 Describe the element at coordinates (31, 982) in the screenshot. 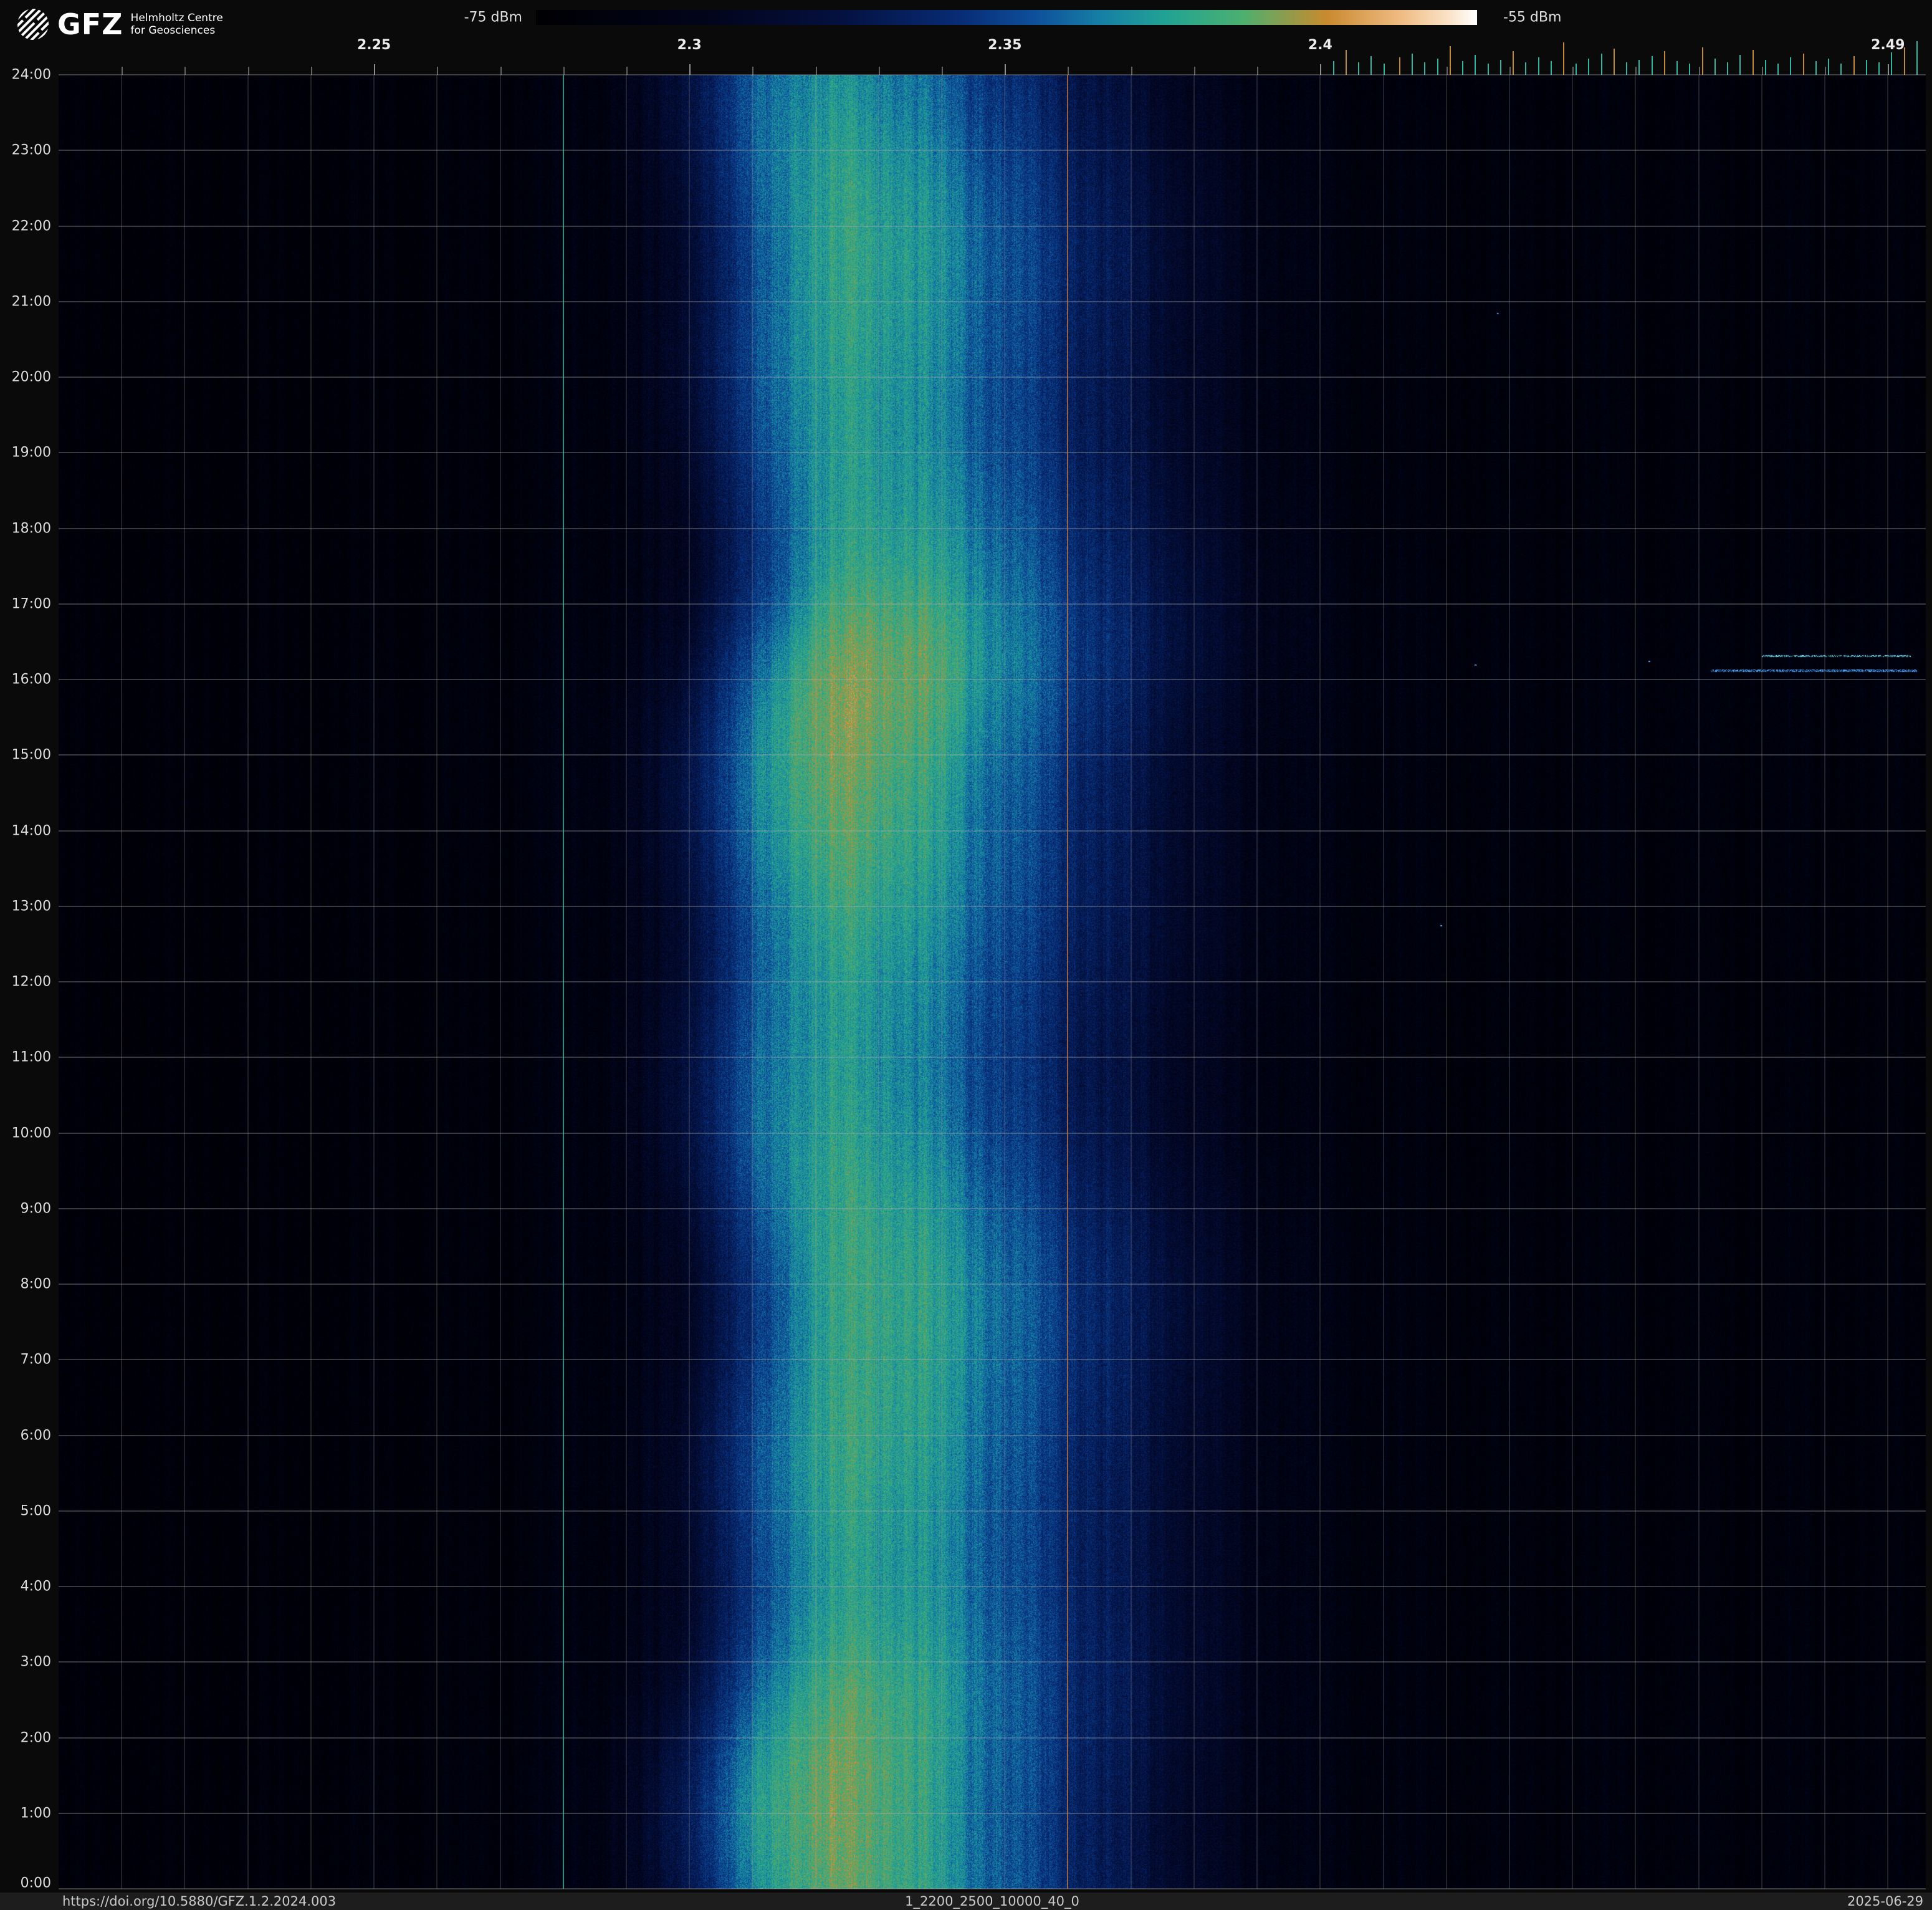

I see `time-tick-label: 12:00` at that location.